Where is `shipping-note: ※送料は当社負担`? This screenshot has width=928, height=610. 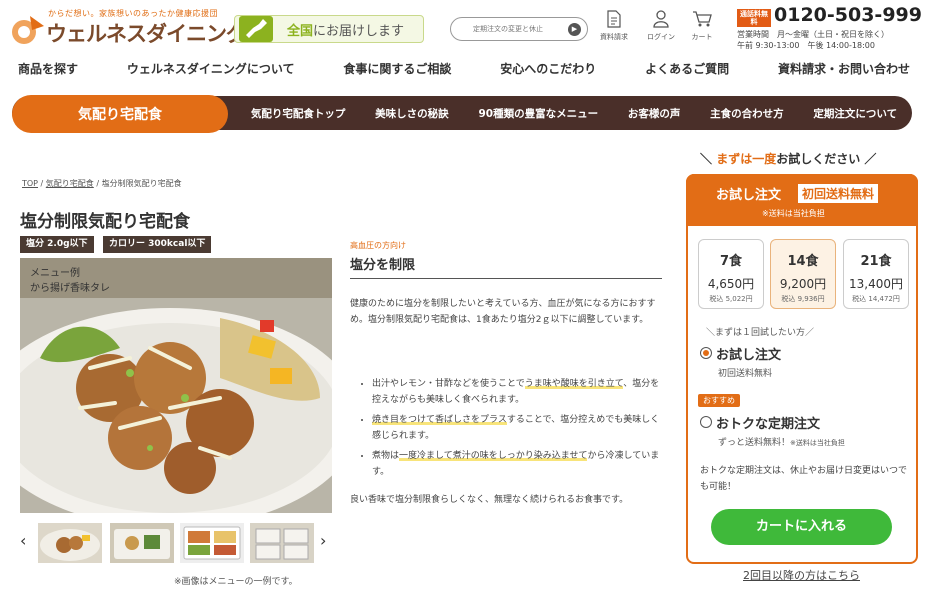 shipping-note: ※送料は当社負担 is located at coordinates (793, 213).